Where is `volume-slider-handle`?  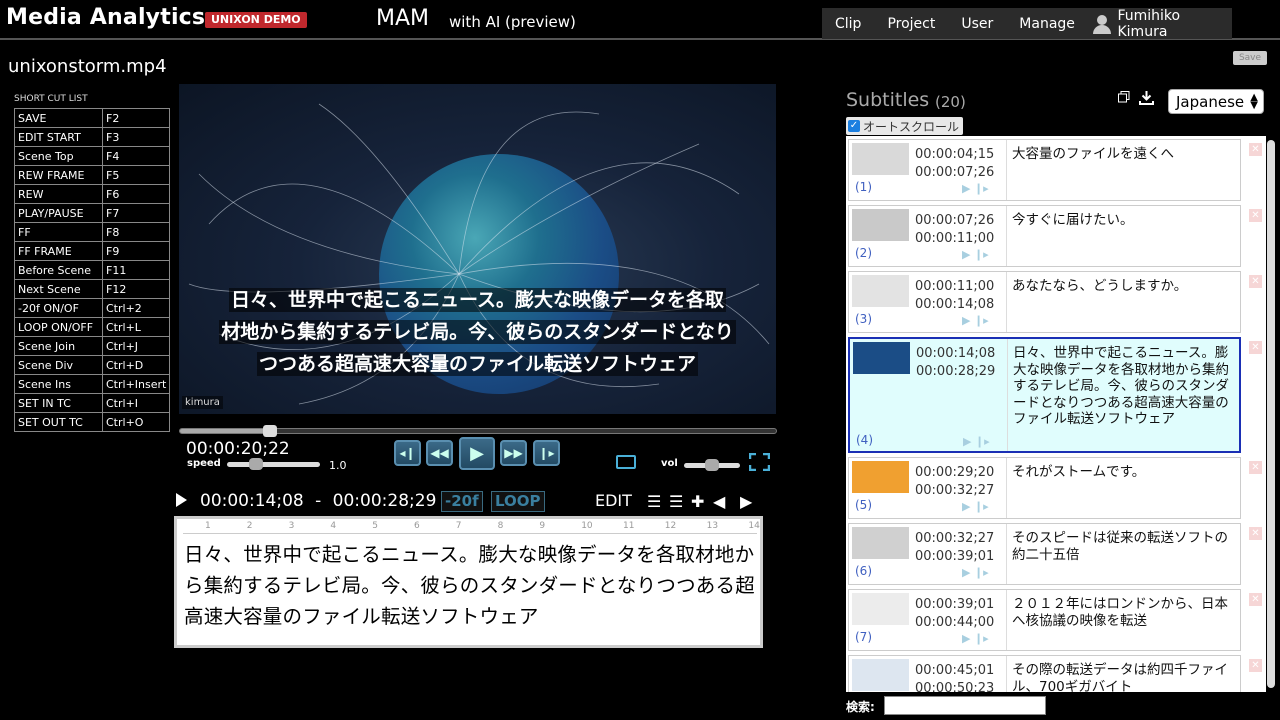 volume-slider-handle is located at coordinates (712, 465).